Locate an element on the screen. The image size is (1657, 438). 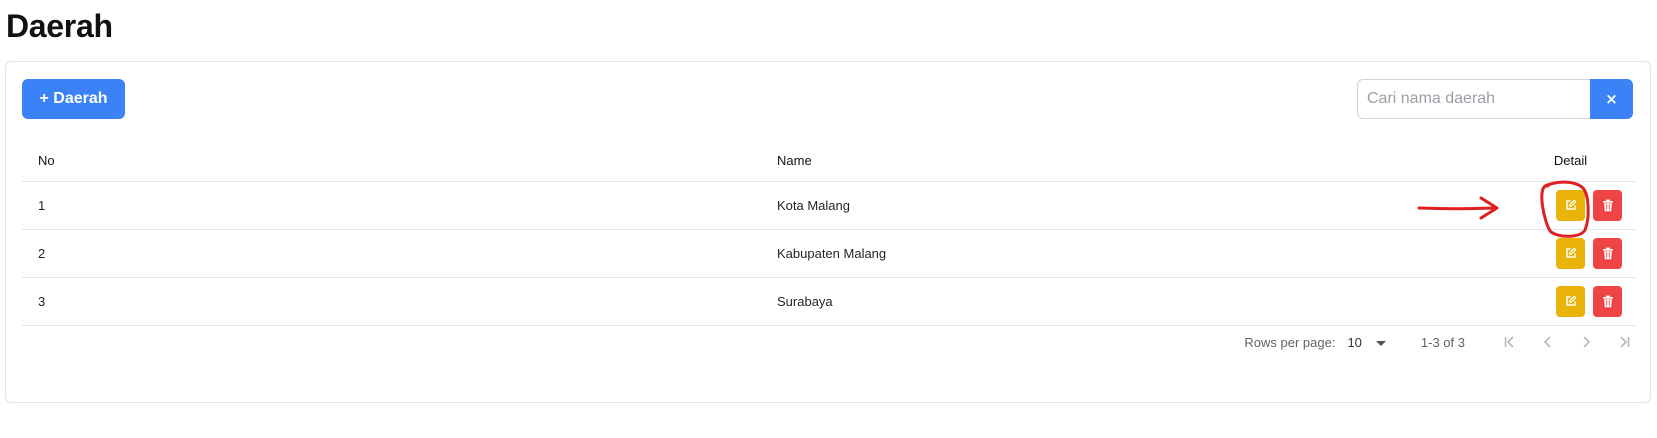
table-row: 2 Kabupaten Malang is located at coordinates (829, 253).